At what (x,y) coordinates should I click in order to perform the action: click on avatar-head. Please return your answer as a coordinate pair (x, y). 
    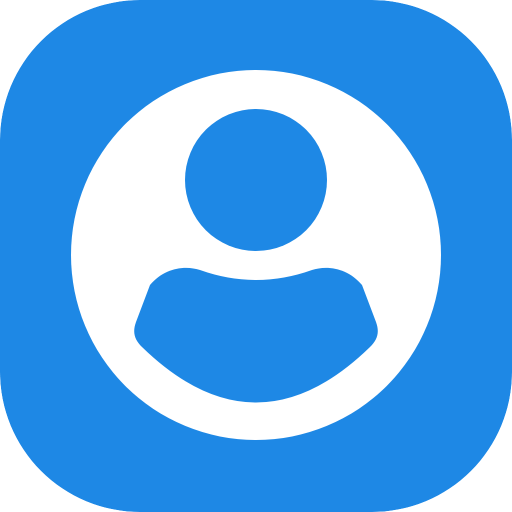
    Looking at the image, I should click on (256, 180).